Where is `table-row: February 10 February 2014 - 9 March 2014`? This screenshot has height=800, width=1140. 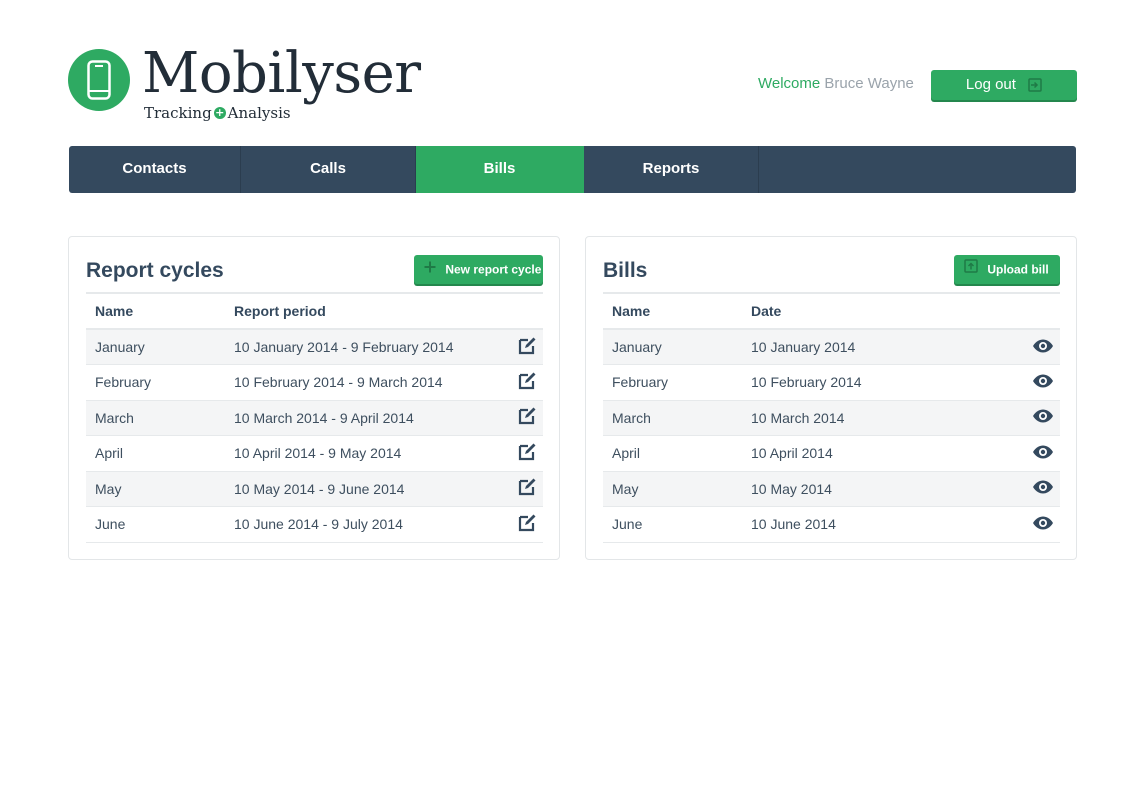
table-row: February 10 February 2014 - 9 March 2014 is located at coordinates (314, 382).